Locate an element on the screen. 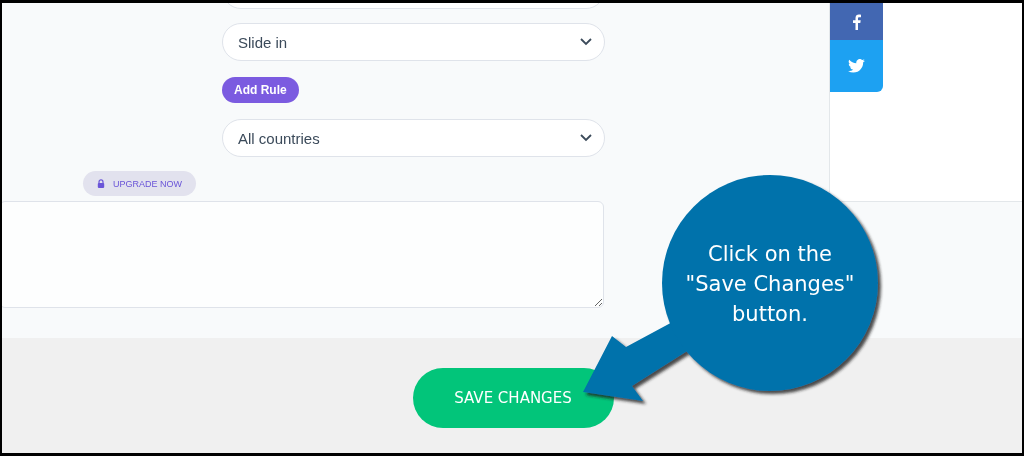 The height and width of the screenshot is (456, 1024). add-rule-button: Add Rule is located at coordinates (260, 90).